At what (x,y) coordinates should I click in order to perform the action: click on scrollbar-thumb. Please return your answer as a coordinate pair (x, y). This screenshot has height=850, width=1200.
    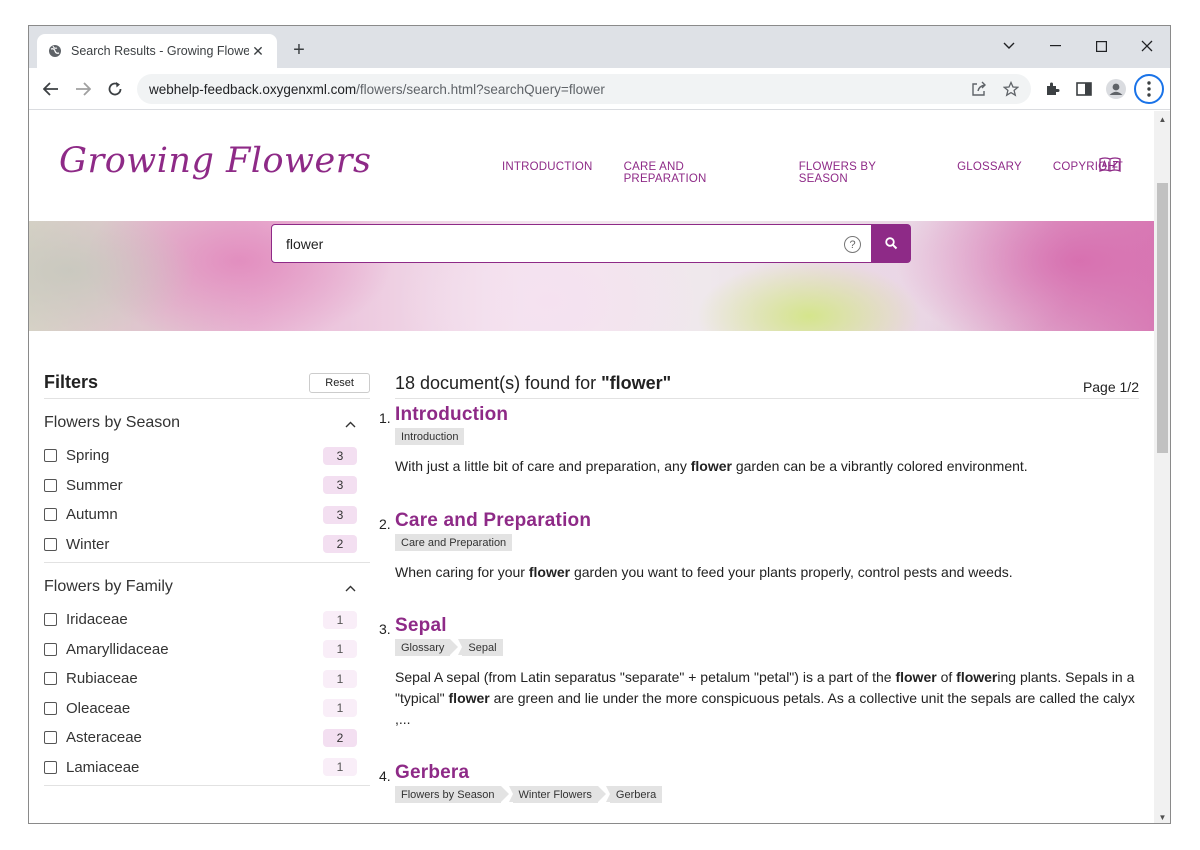
    Looking at the image, I should click on (1162, 318).